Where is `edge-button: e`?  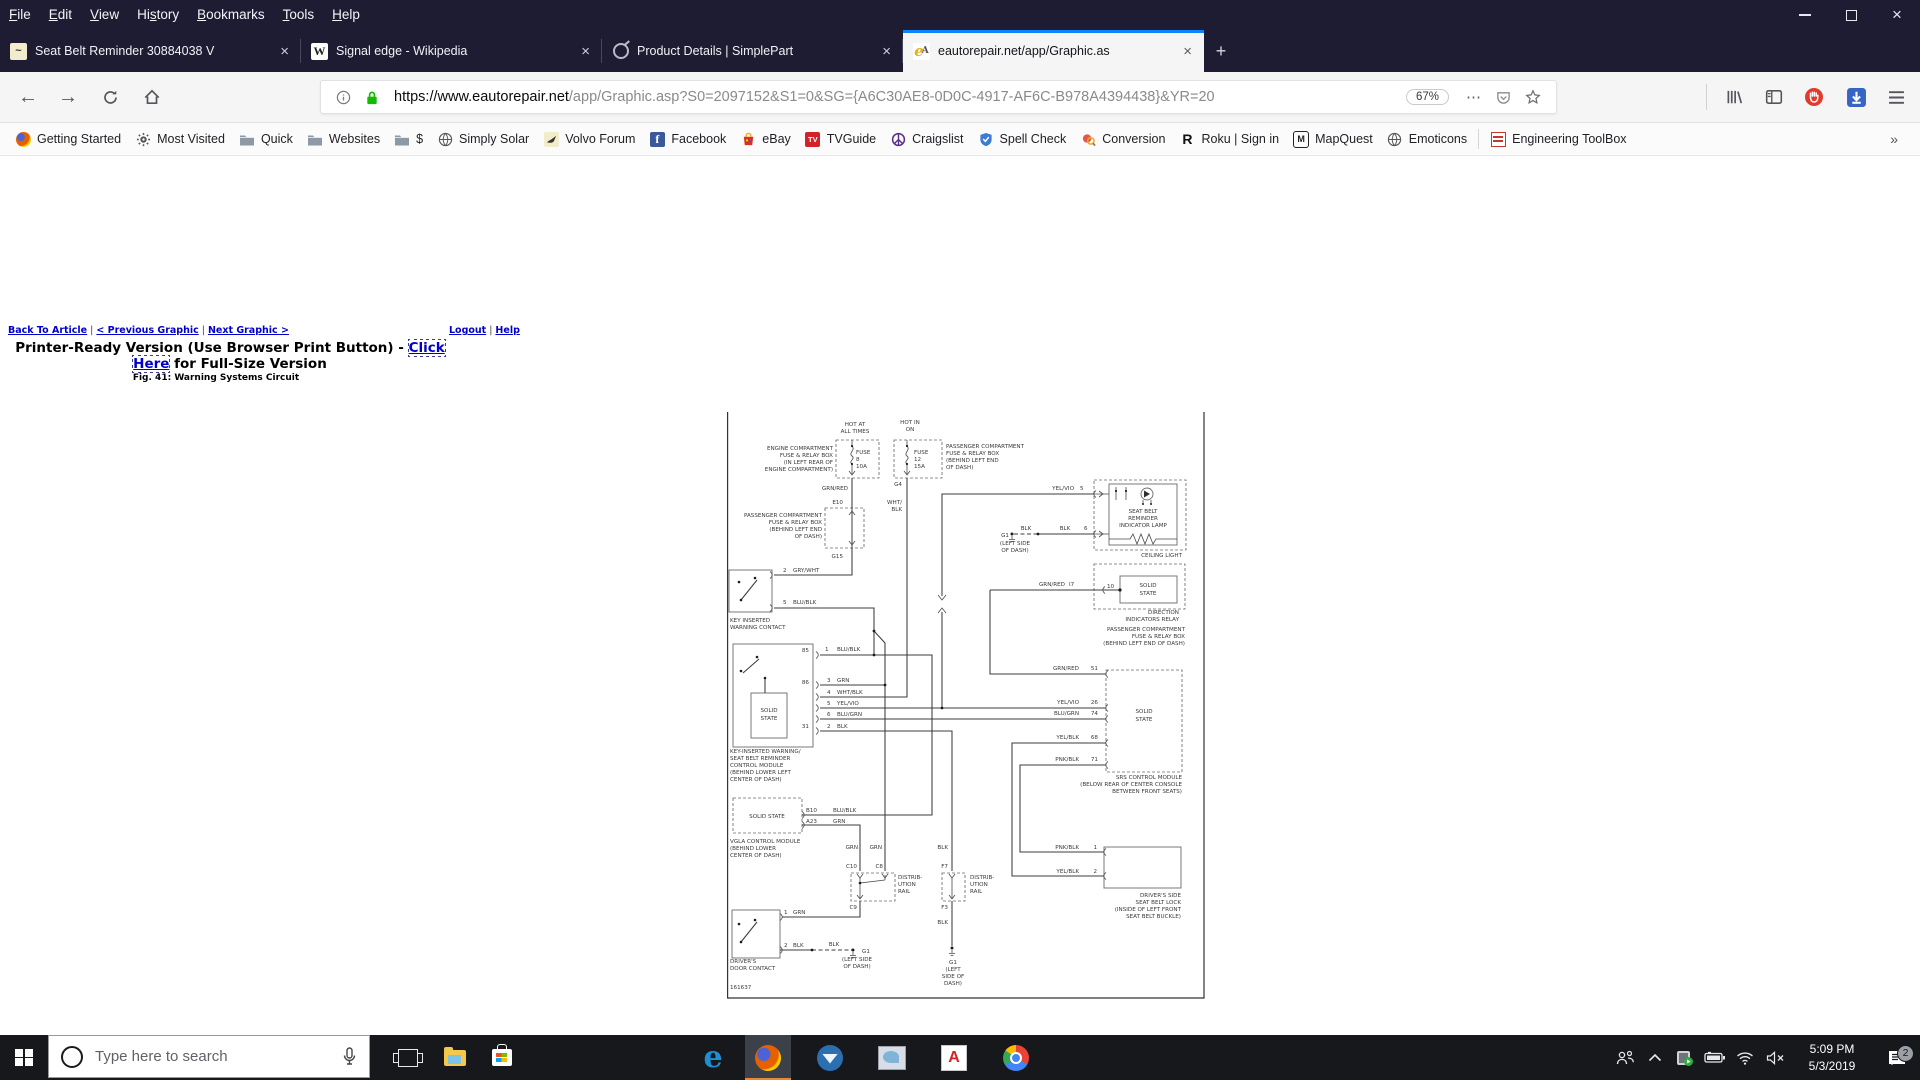
edge-button: e is located at coordinates (713, 1057).